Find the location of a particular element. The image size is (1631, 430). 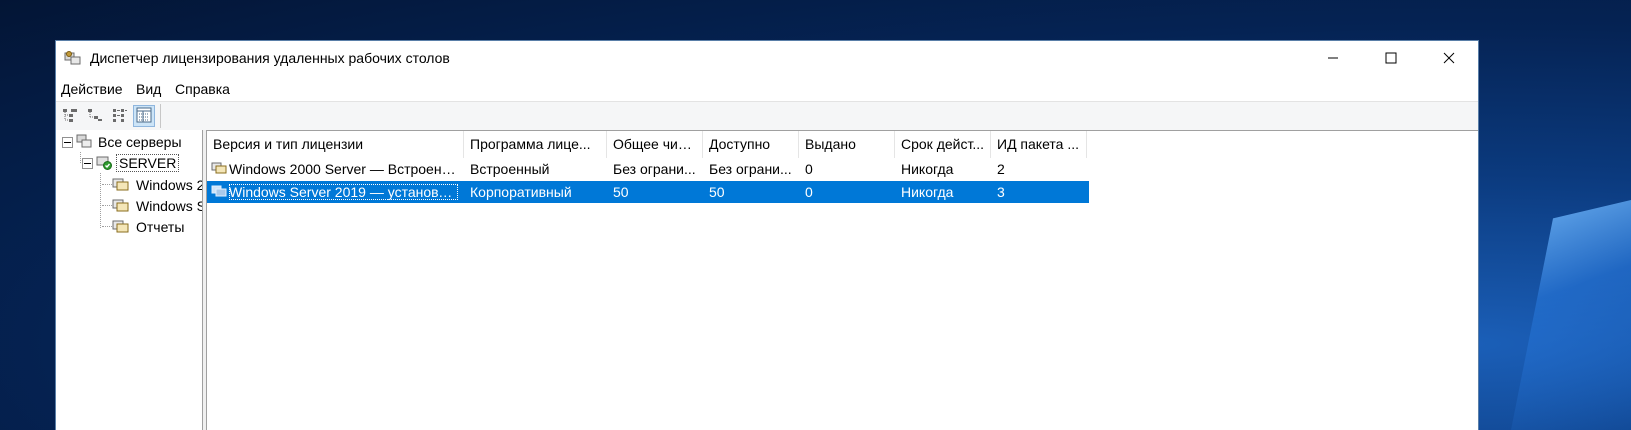

menu-bar: Действие Вид Справка is located at coordinates (767, 89).